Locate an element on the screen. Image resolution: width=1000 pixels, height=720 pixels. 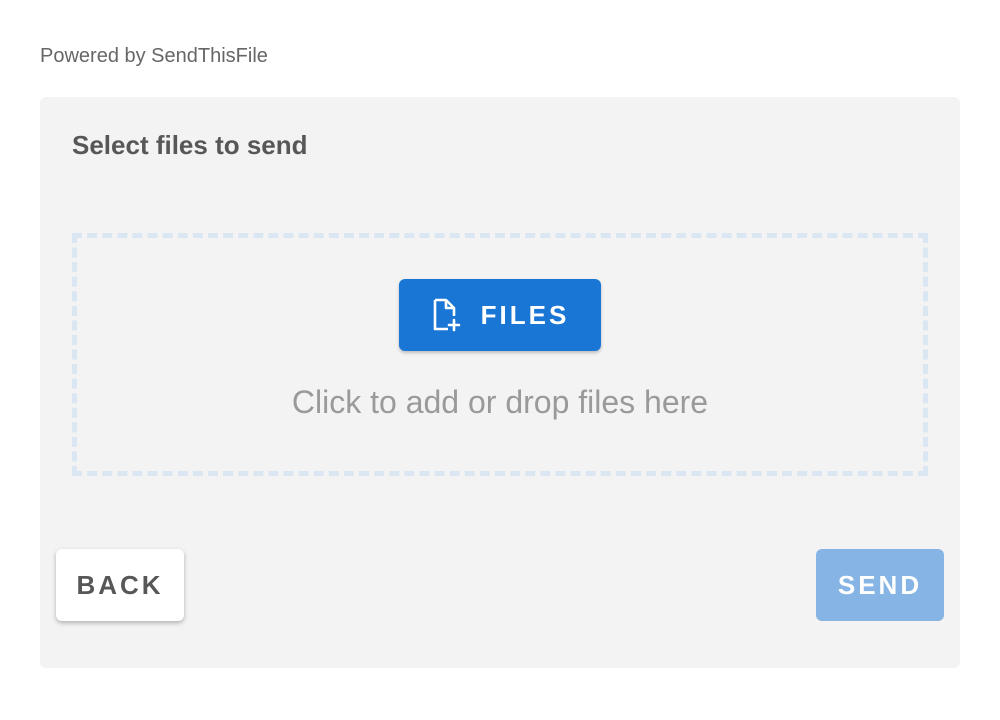
powered-by-text: Powered by SendThisFile is located at coordinates (154, 56).